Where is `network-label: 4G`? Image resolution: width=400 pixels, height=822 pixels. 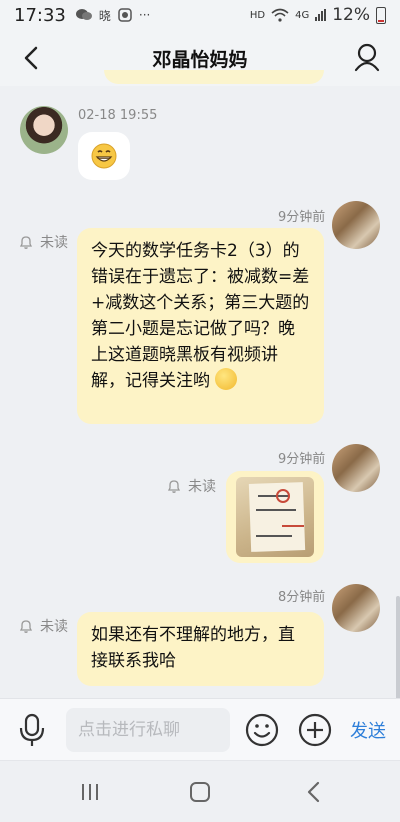
network-label: 4G is located at coordinates (302, 15).